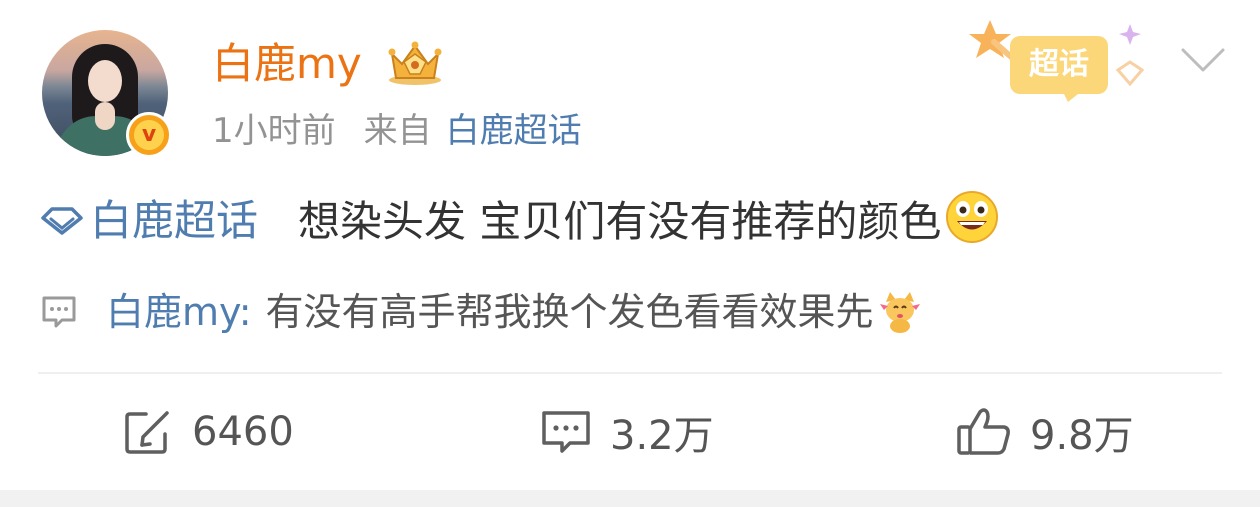 The width and height of the screenshot is (1260, 507). What do you see at coordinates (1059, 64) in the screenshot?
I see `supertopic-badge-label: 超话` at bounding box center [1059, 64].